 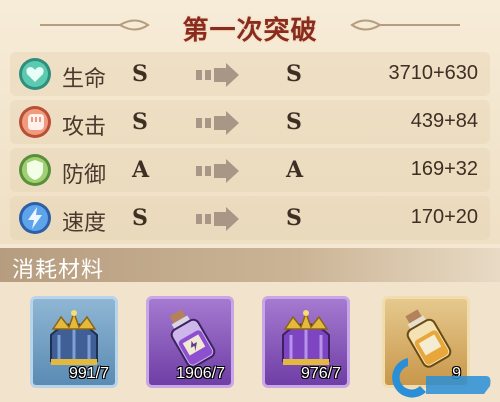 What do you see at coordinates (250, 25) in the screenshot?
I see `title-bar: 第一次突破` at bounding box center [250, 25].